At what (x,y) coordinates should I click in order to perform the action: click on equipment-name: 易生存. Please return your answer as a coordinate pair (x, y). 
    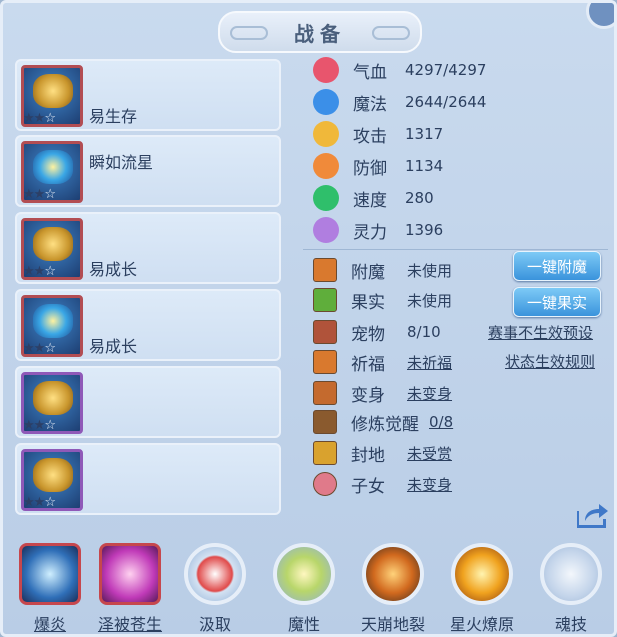
    Looking at the image, I should click on (113, 116).